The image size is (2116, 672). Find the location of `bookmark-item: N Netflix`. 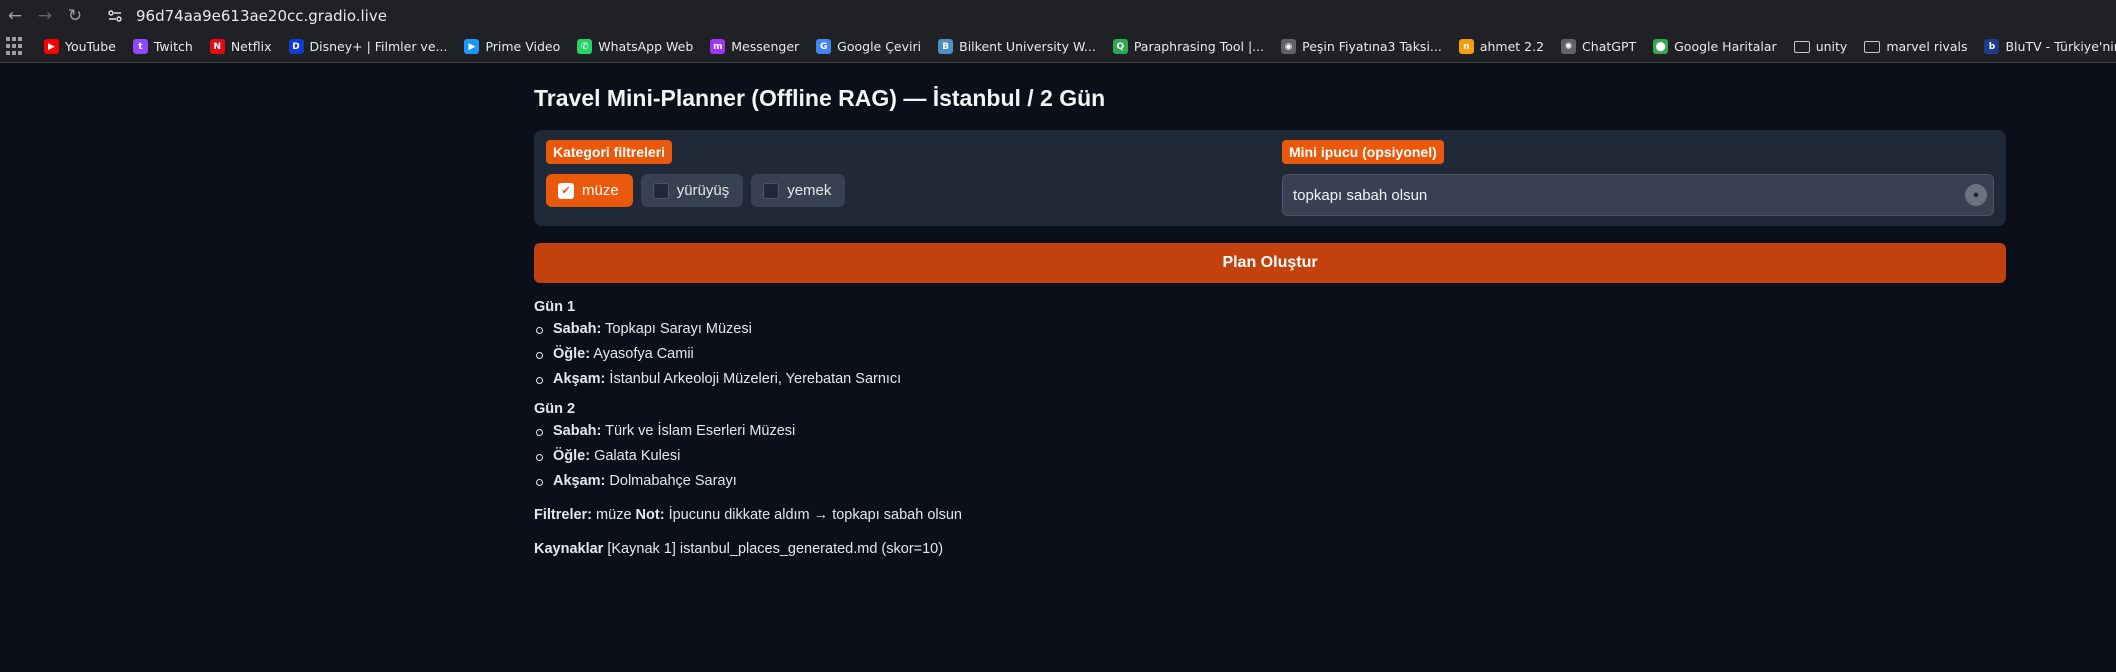

bookmark-item: N Netflix is located at coordinates (240, 46).